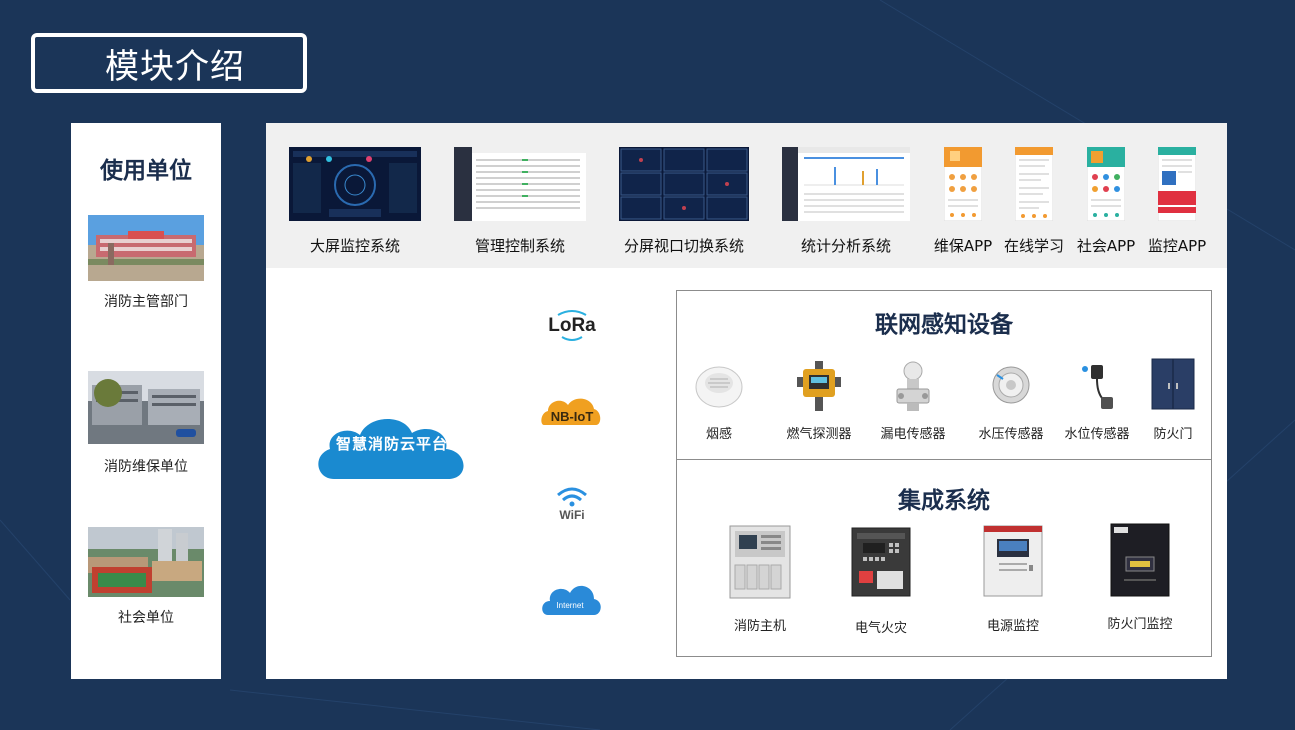  I want to click on protocol-internet: Internet, so click(572, 601).